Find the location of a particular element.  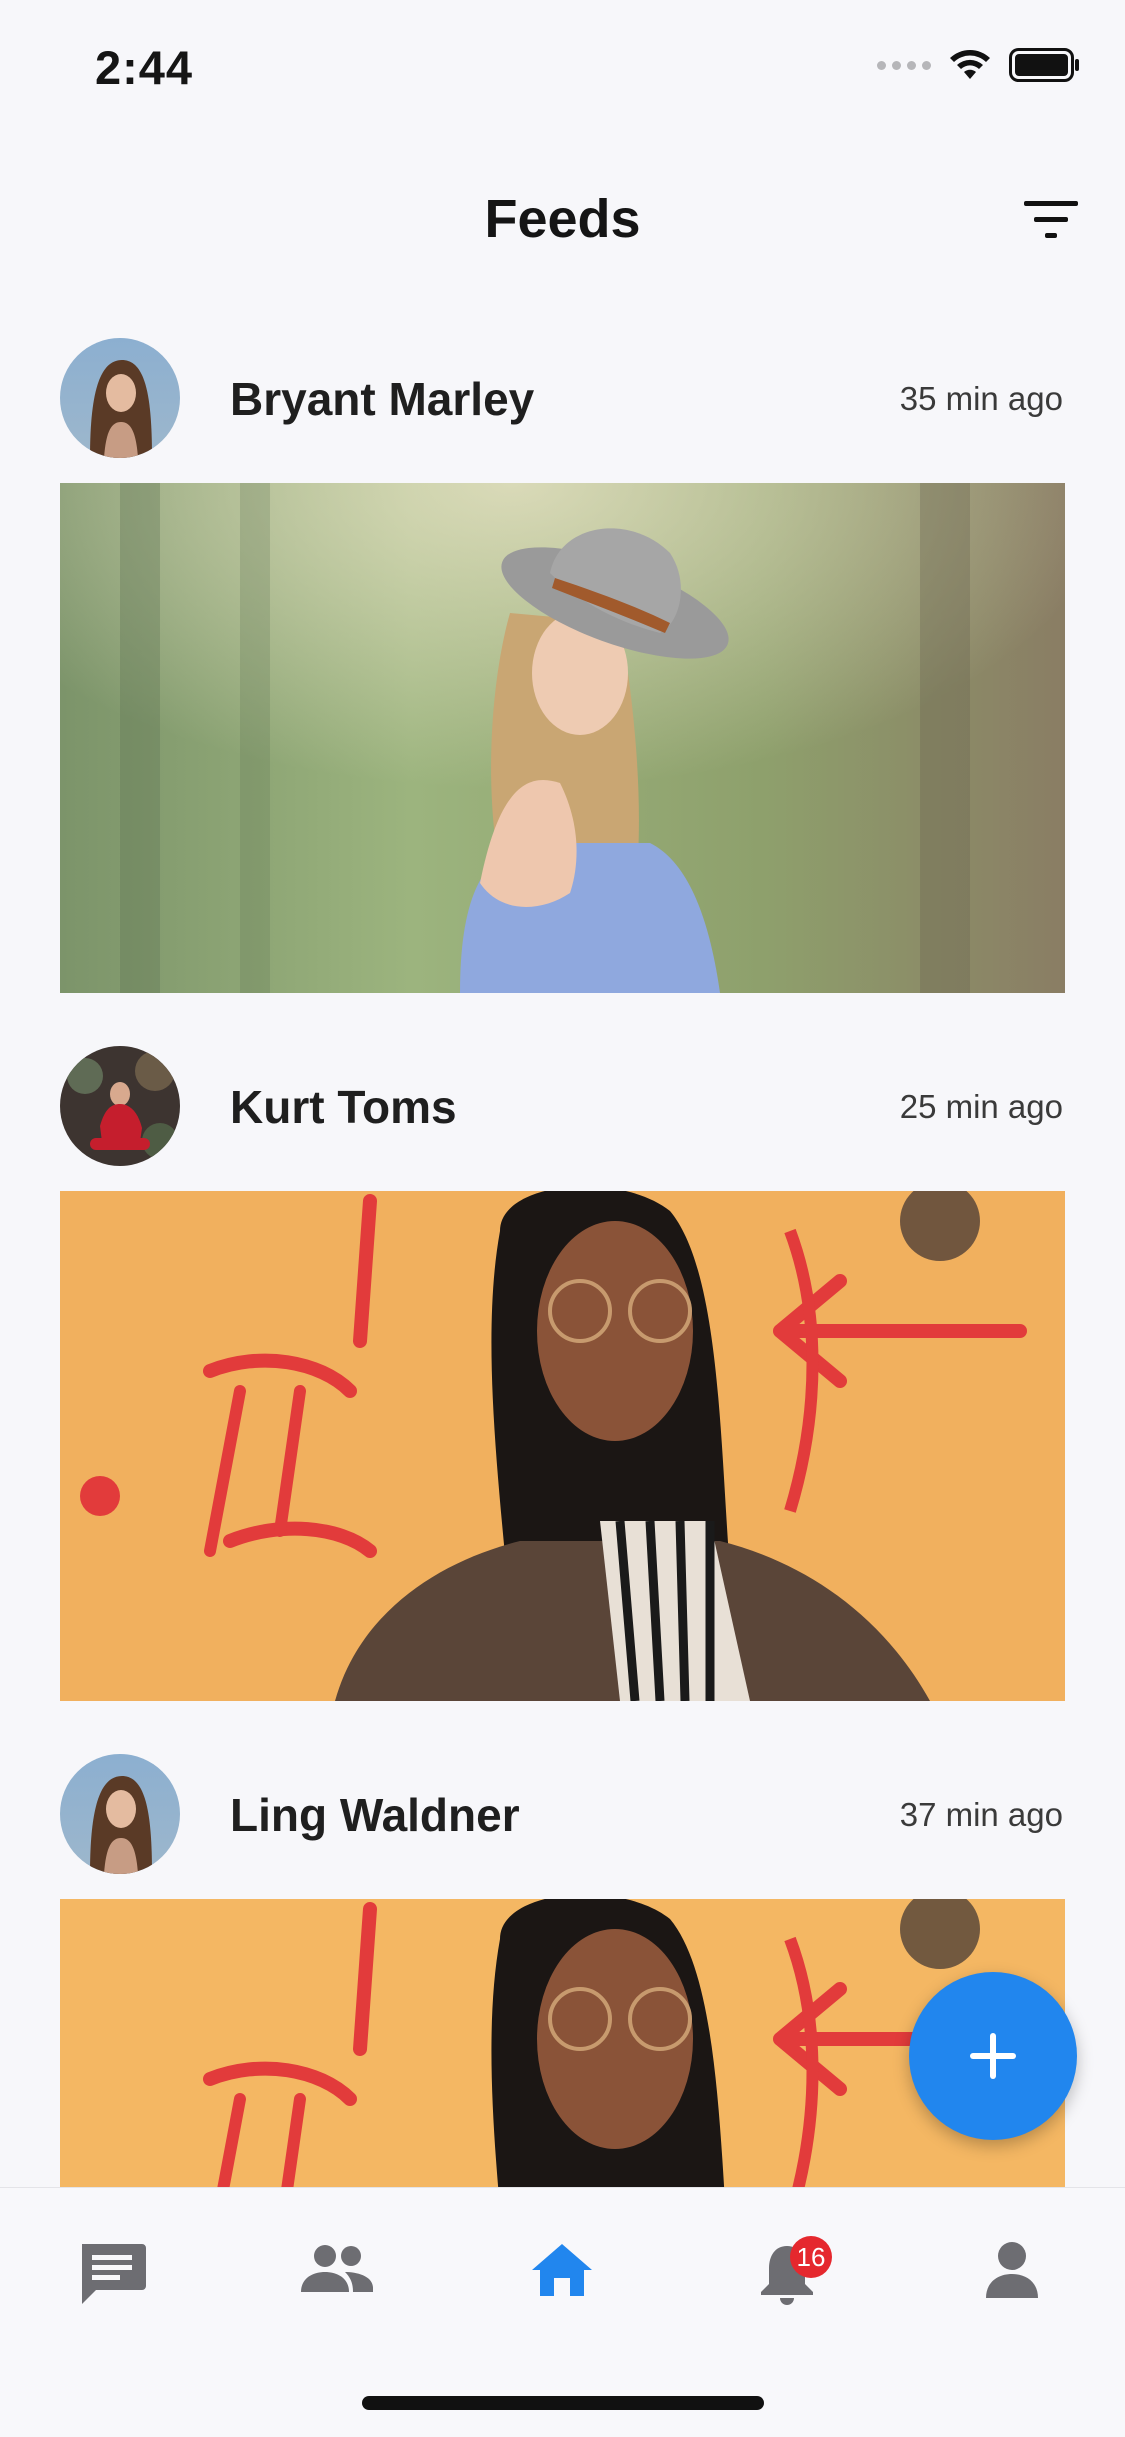

wifi-icon is located at coordinates (970, 64).